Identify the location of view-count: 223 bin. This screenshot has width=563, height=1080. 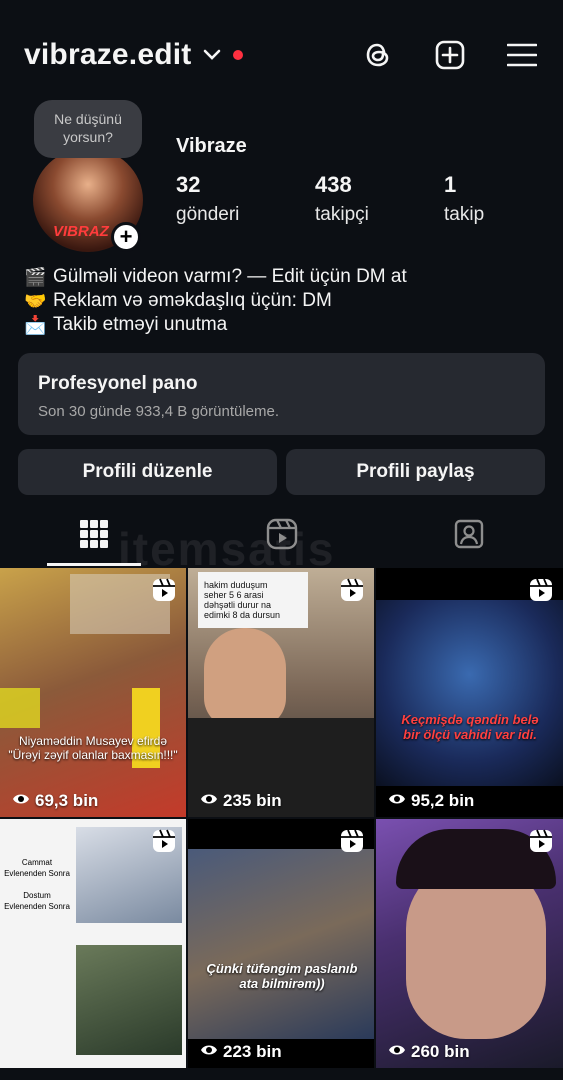
(241, 1052).